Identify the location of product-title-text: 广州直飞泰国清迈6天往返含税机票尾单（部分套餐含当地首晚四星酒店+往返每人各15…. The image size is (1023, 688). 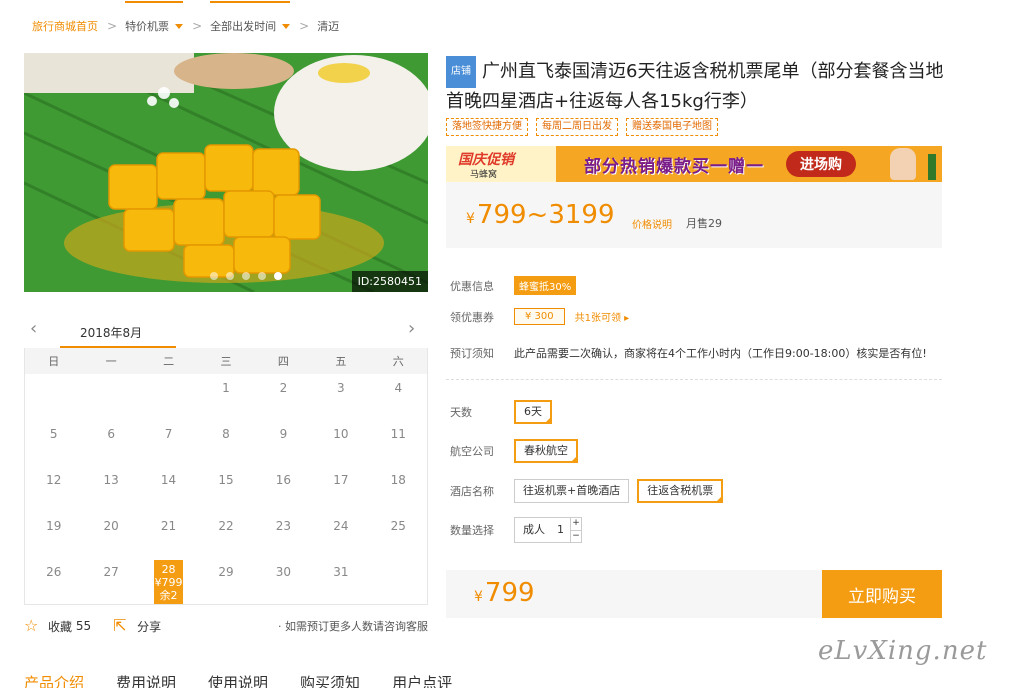
(695, 86).